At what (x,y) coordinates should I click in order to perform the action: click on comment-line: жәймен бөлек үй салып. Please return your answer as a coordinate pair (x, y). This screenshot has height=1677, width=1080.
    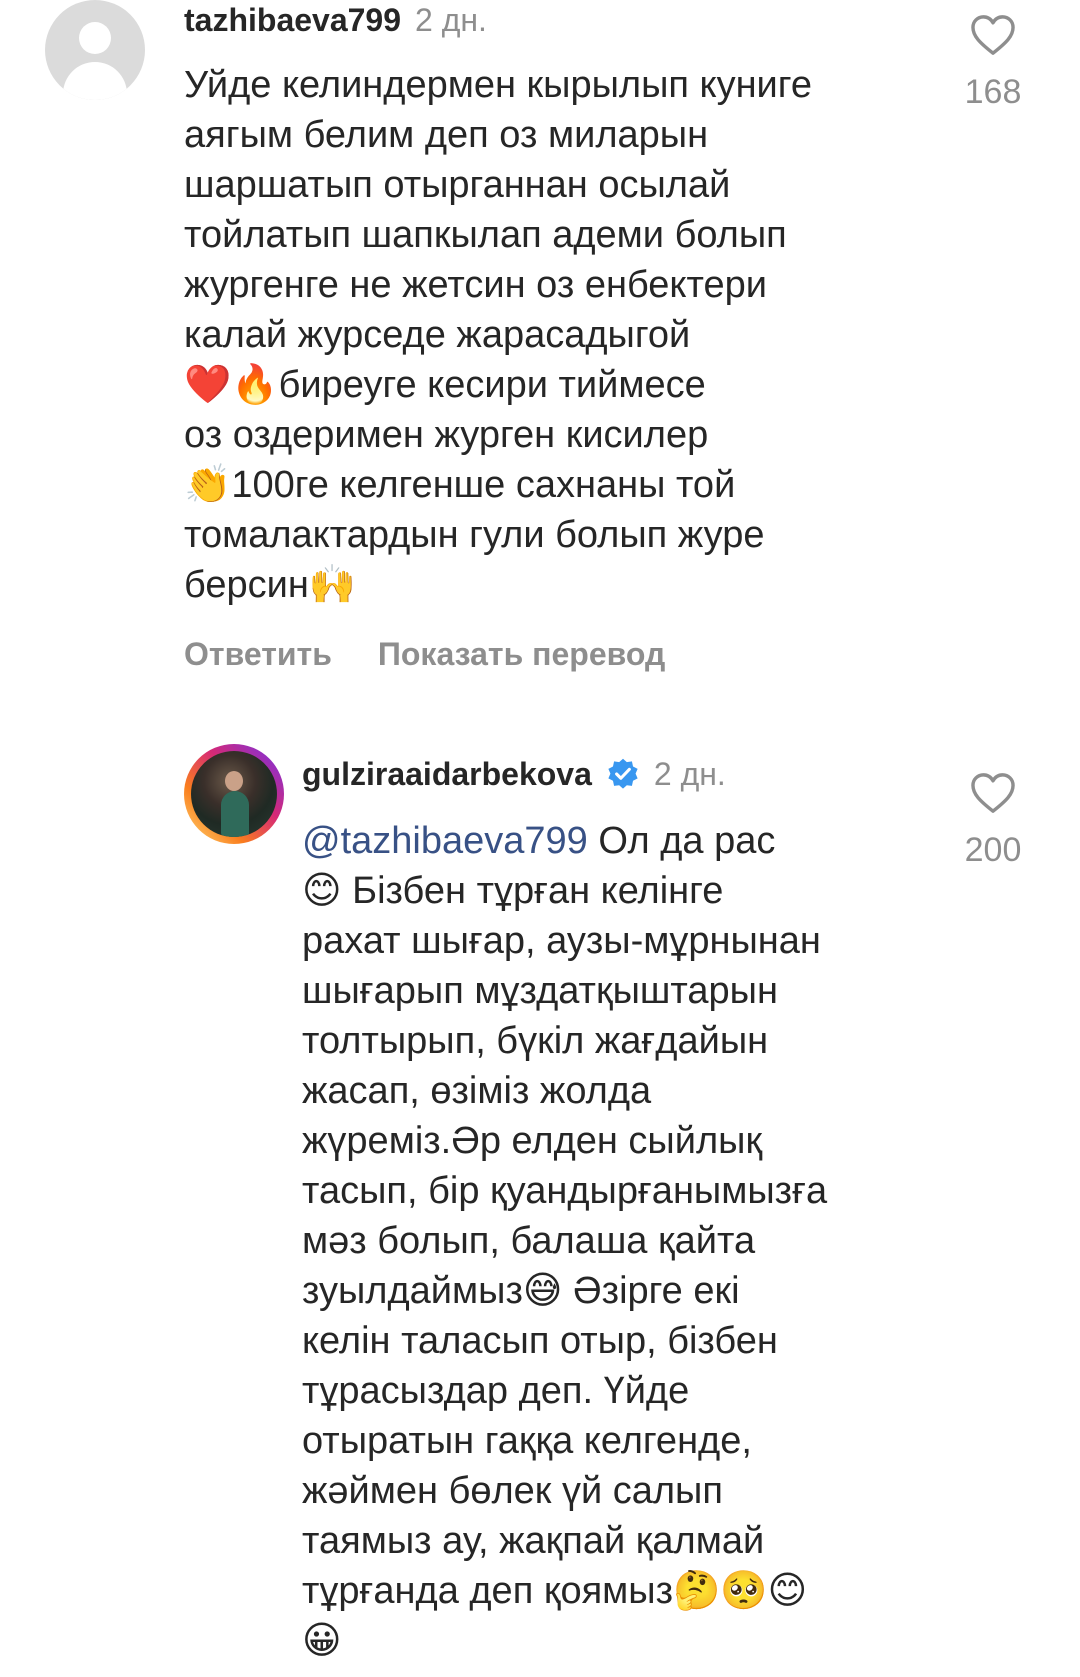
    Looking at the image, I should click on (512, 1491).